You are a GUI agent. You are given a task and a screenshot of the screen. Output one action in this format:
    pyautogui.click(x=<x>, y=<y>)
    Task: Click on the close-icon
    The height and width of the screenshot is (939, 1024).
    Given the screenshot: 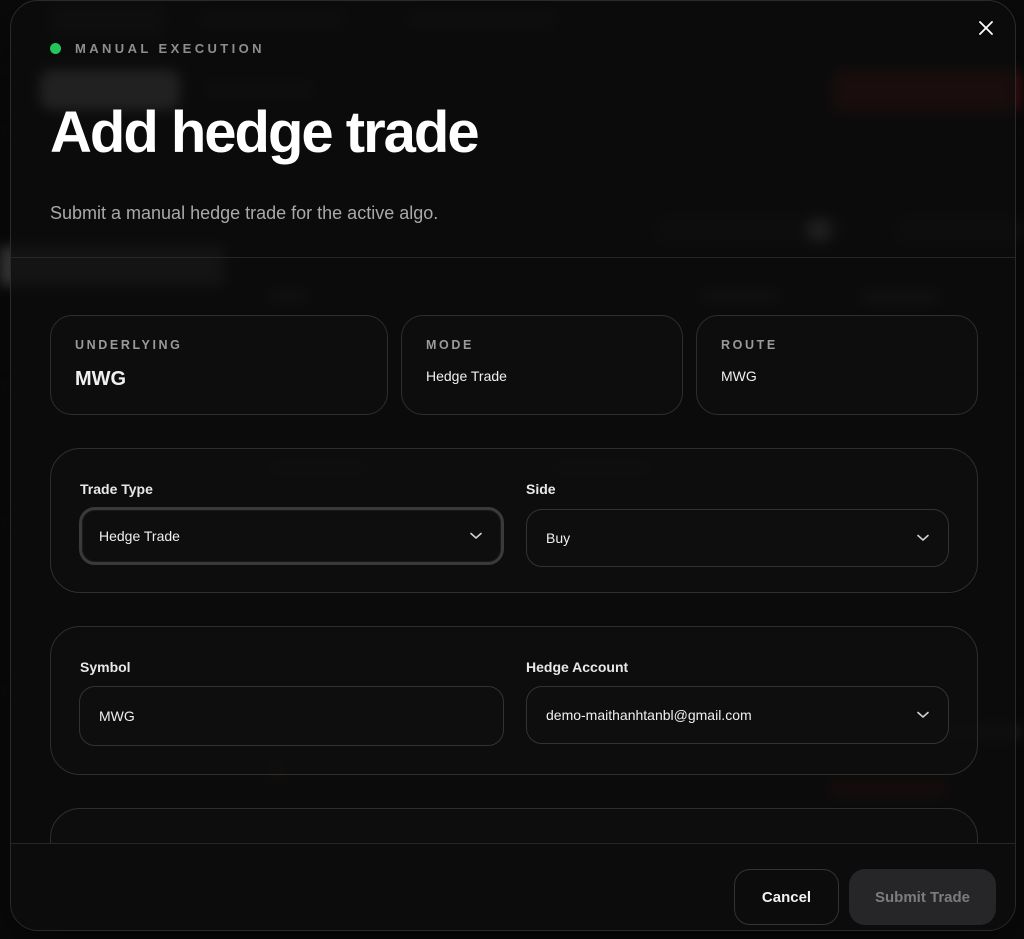 What is the action you would take?
    pyautogui.click(x=986, y=28)
    